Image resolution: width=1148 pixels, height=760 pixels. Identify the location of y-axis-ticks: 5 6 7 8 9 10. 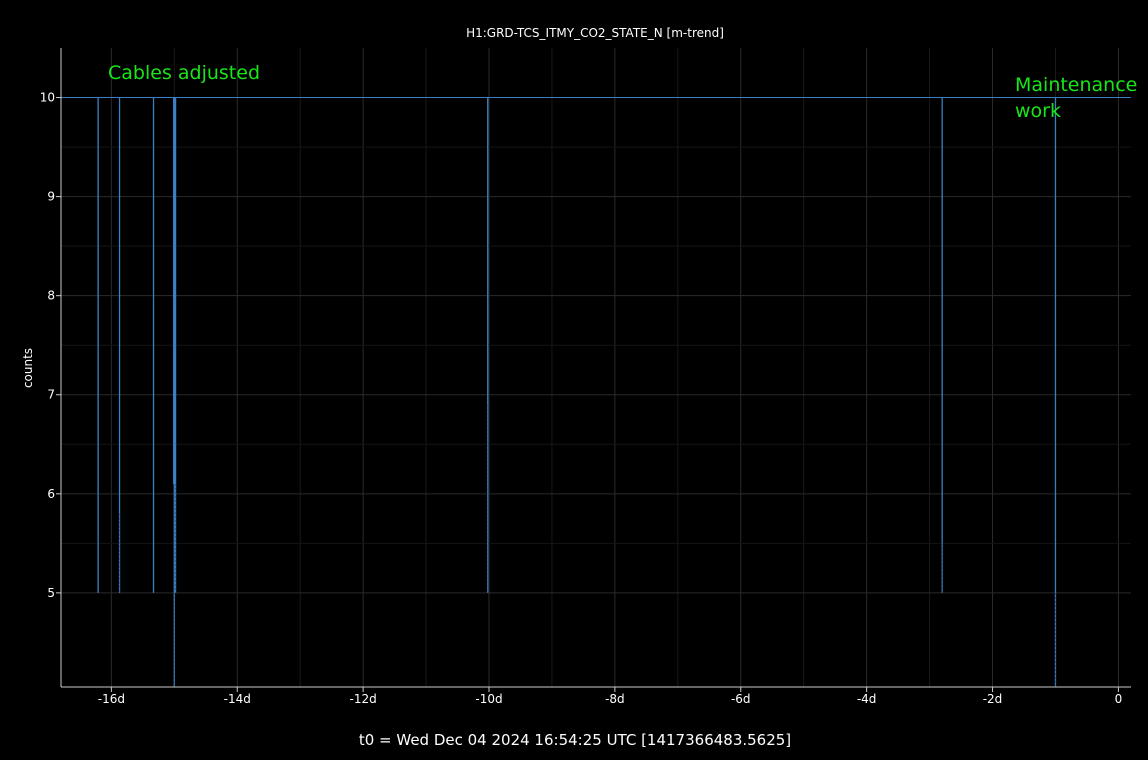
(50, 345).